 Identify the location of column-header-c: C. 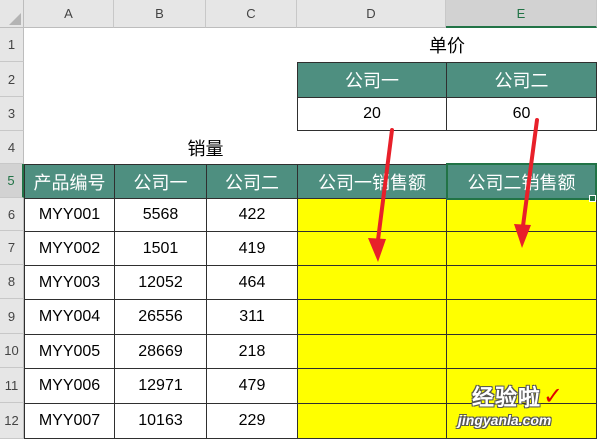
(251, 14).